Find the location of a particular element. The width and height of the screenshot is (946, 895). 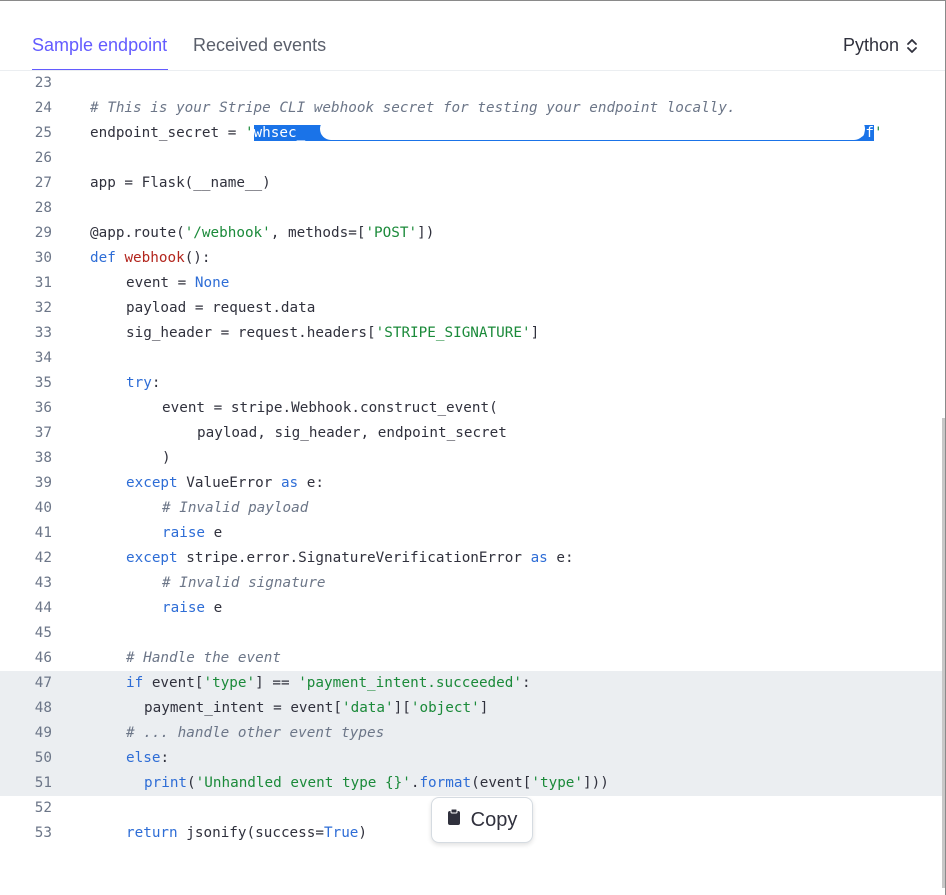

code-text: payload, sig_header, endpoint_secret is located at coordinates (352, 433).